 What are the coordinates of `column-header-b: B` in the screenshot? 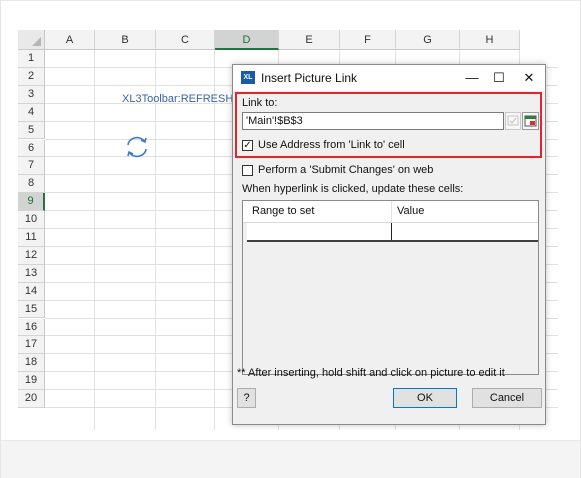 It's located at (125, 40).